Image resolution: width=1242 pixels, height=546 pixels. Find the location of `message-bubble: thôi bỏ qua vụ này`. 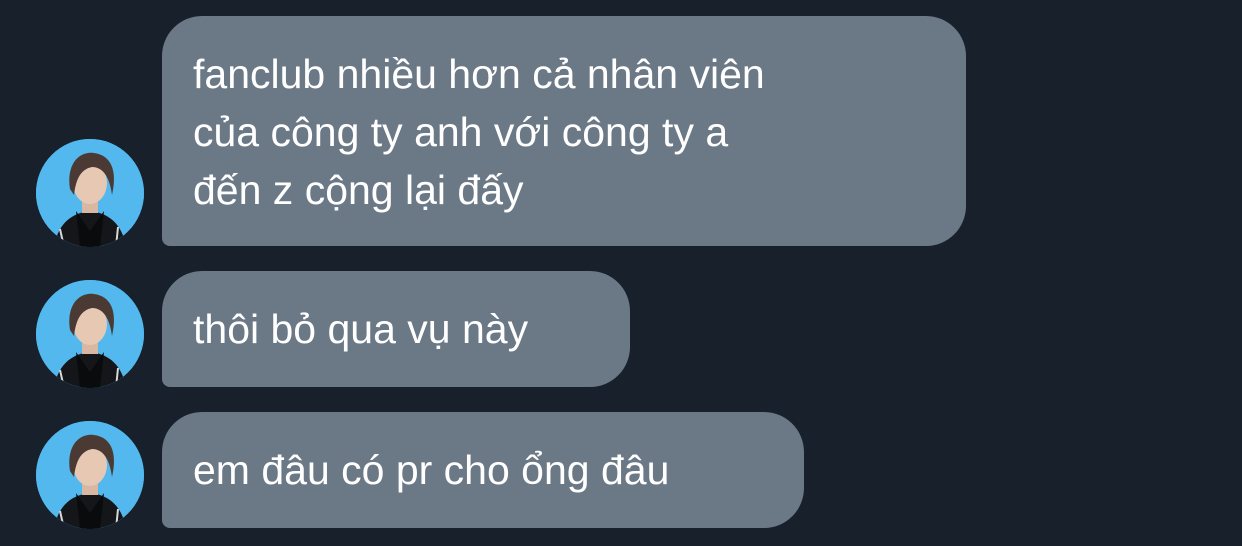

message-bubble: thôi bỏ qua vụ này is located at coordinates (396, 329).